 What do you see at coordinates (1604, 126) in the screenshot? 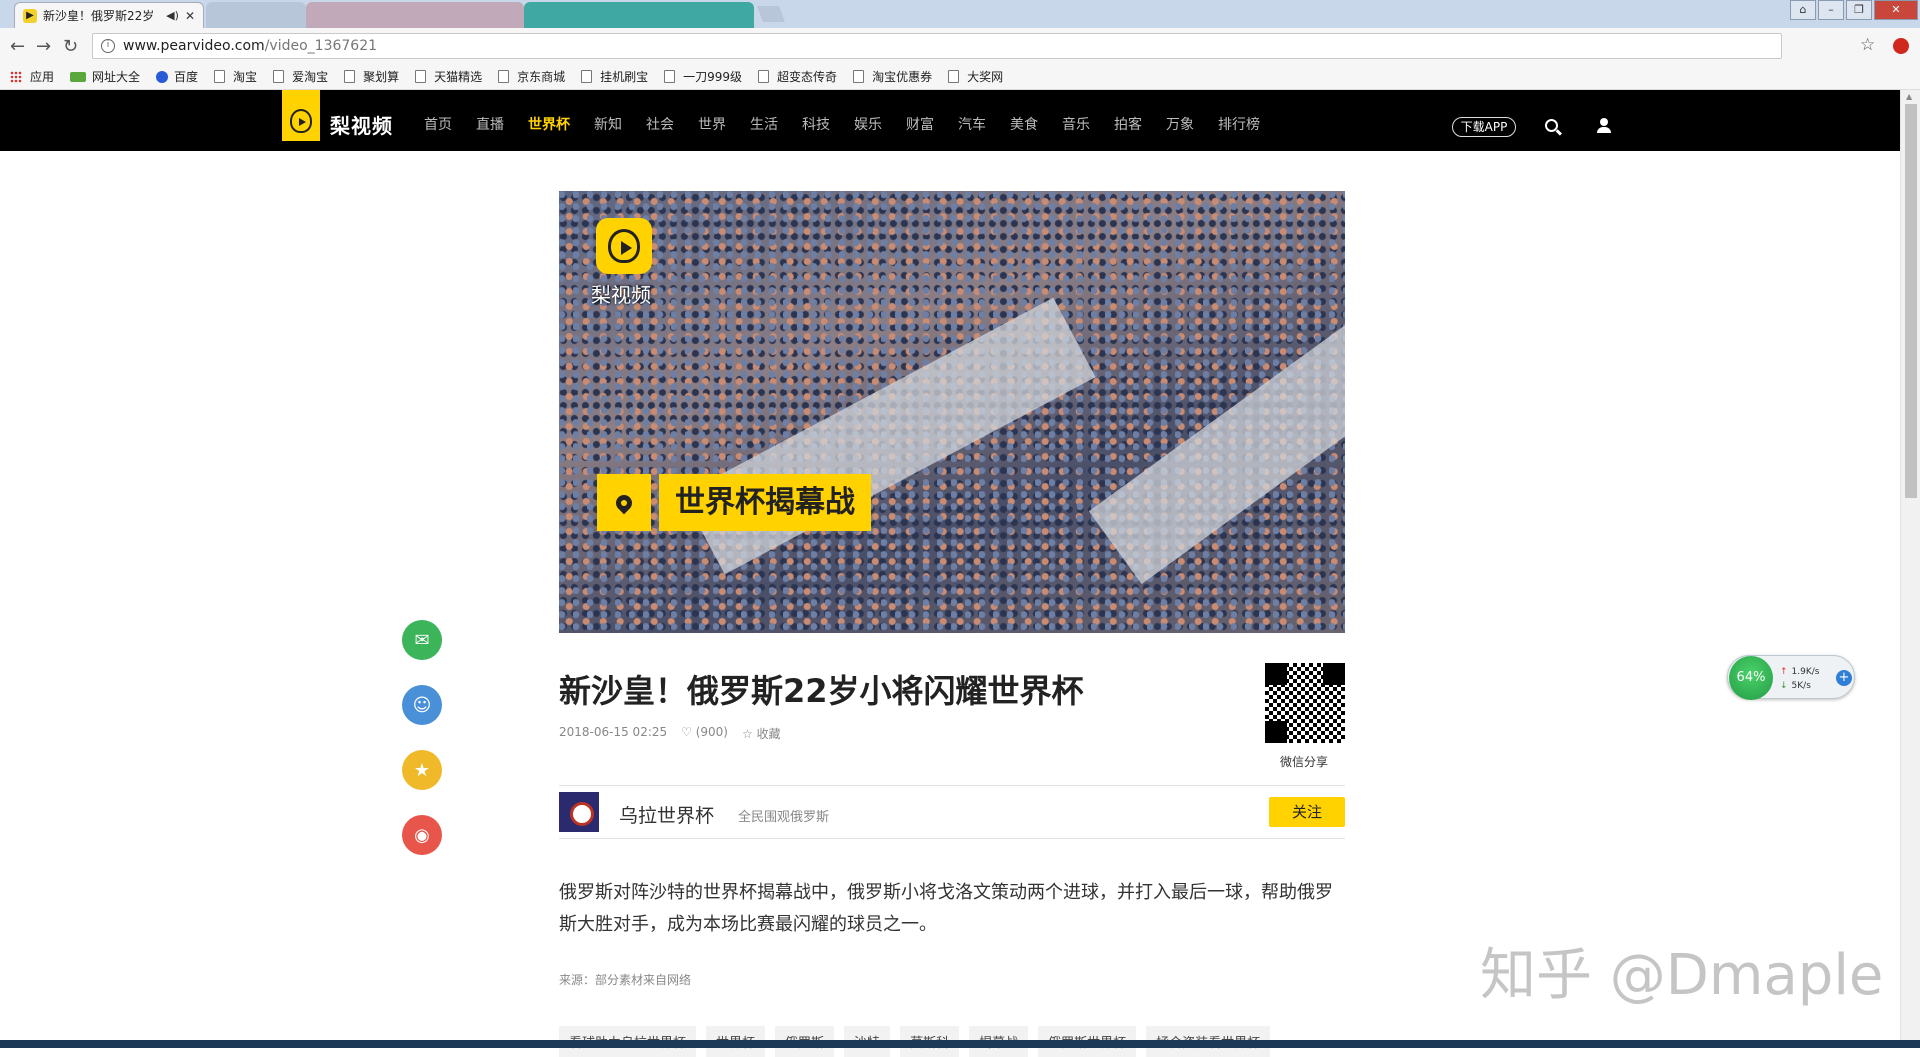
I see `user-icon` at bounding box center [1604, 126].